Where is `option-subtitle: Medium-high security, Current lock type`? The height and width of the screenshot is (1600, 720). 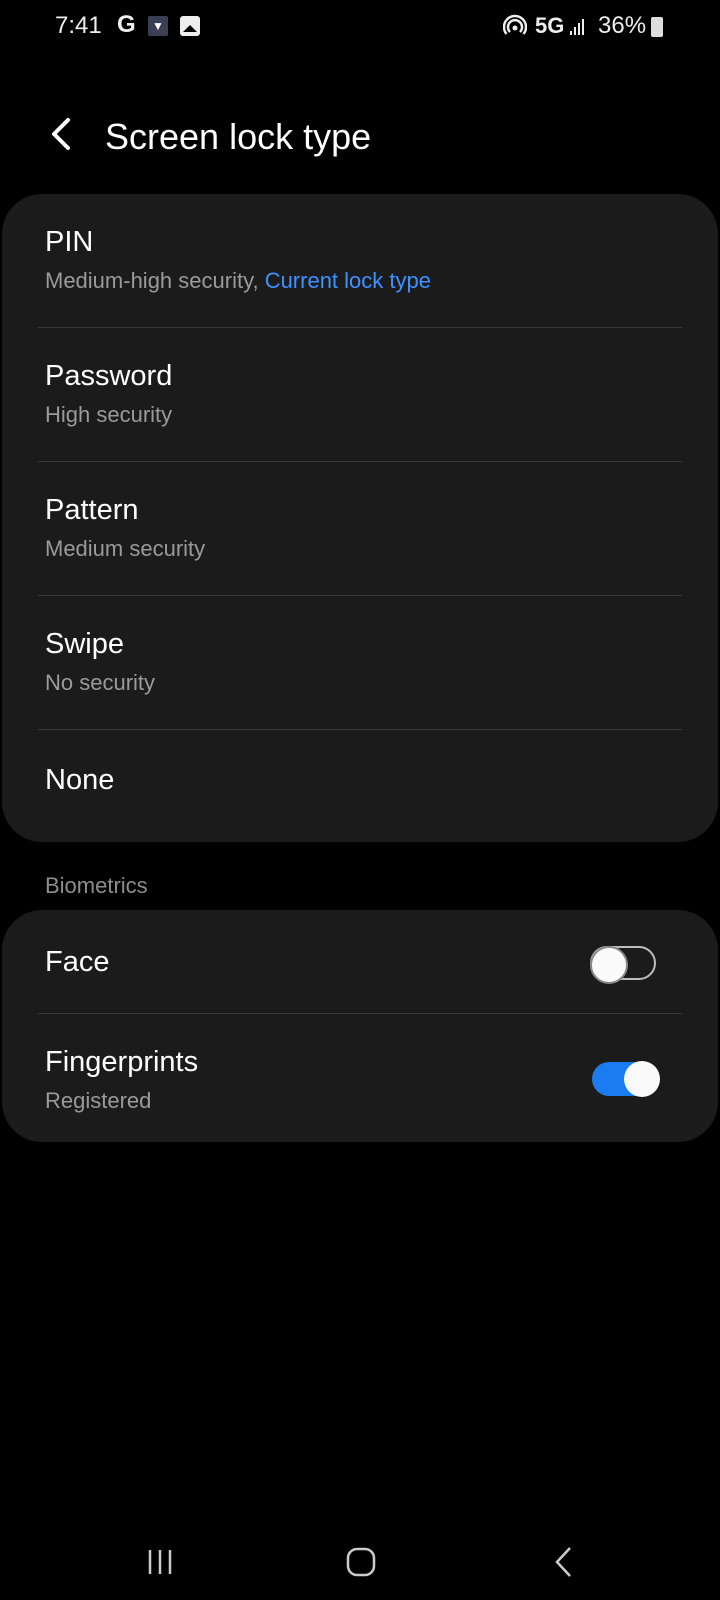
option-subtitle: Medium-high security, Current lock type is located at coordinates (238, 281).